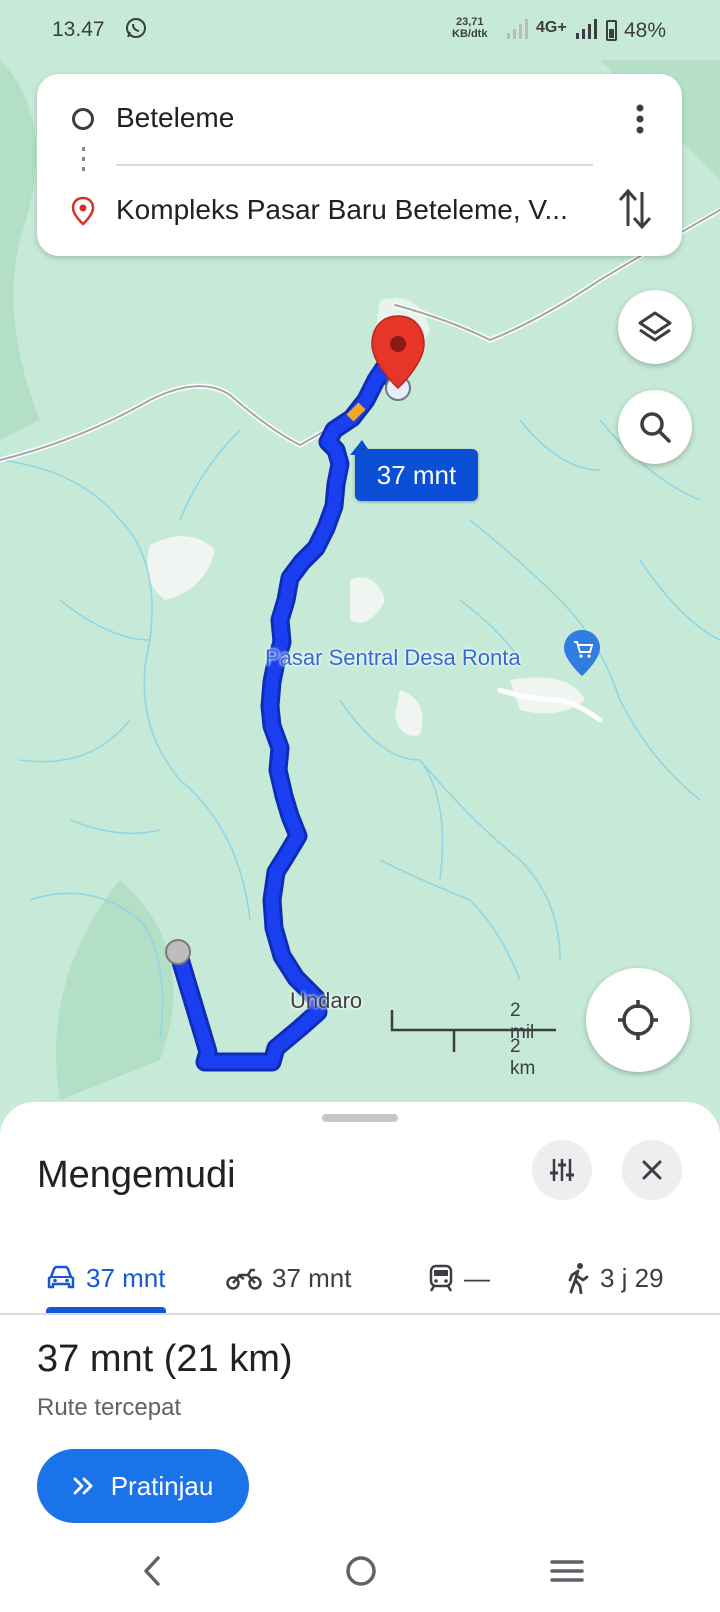  I want to click on tab-walking-label: 3 j 29, so click(632, 1277).